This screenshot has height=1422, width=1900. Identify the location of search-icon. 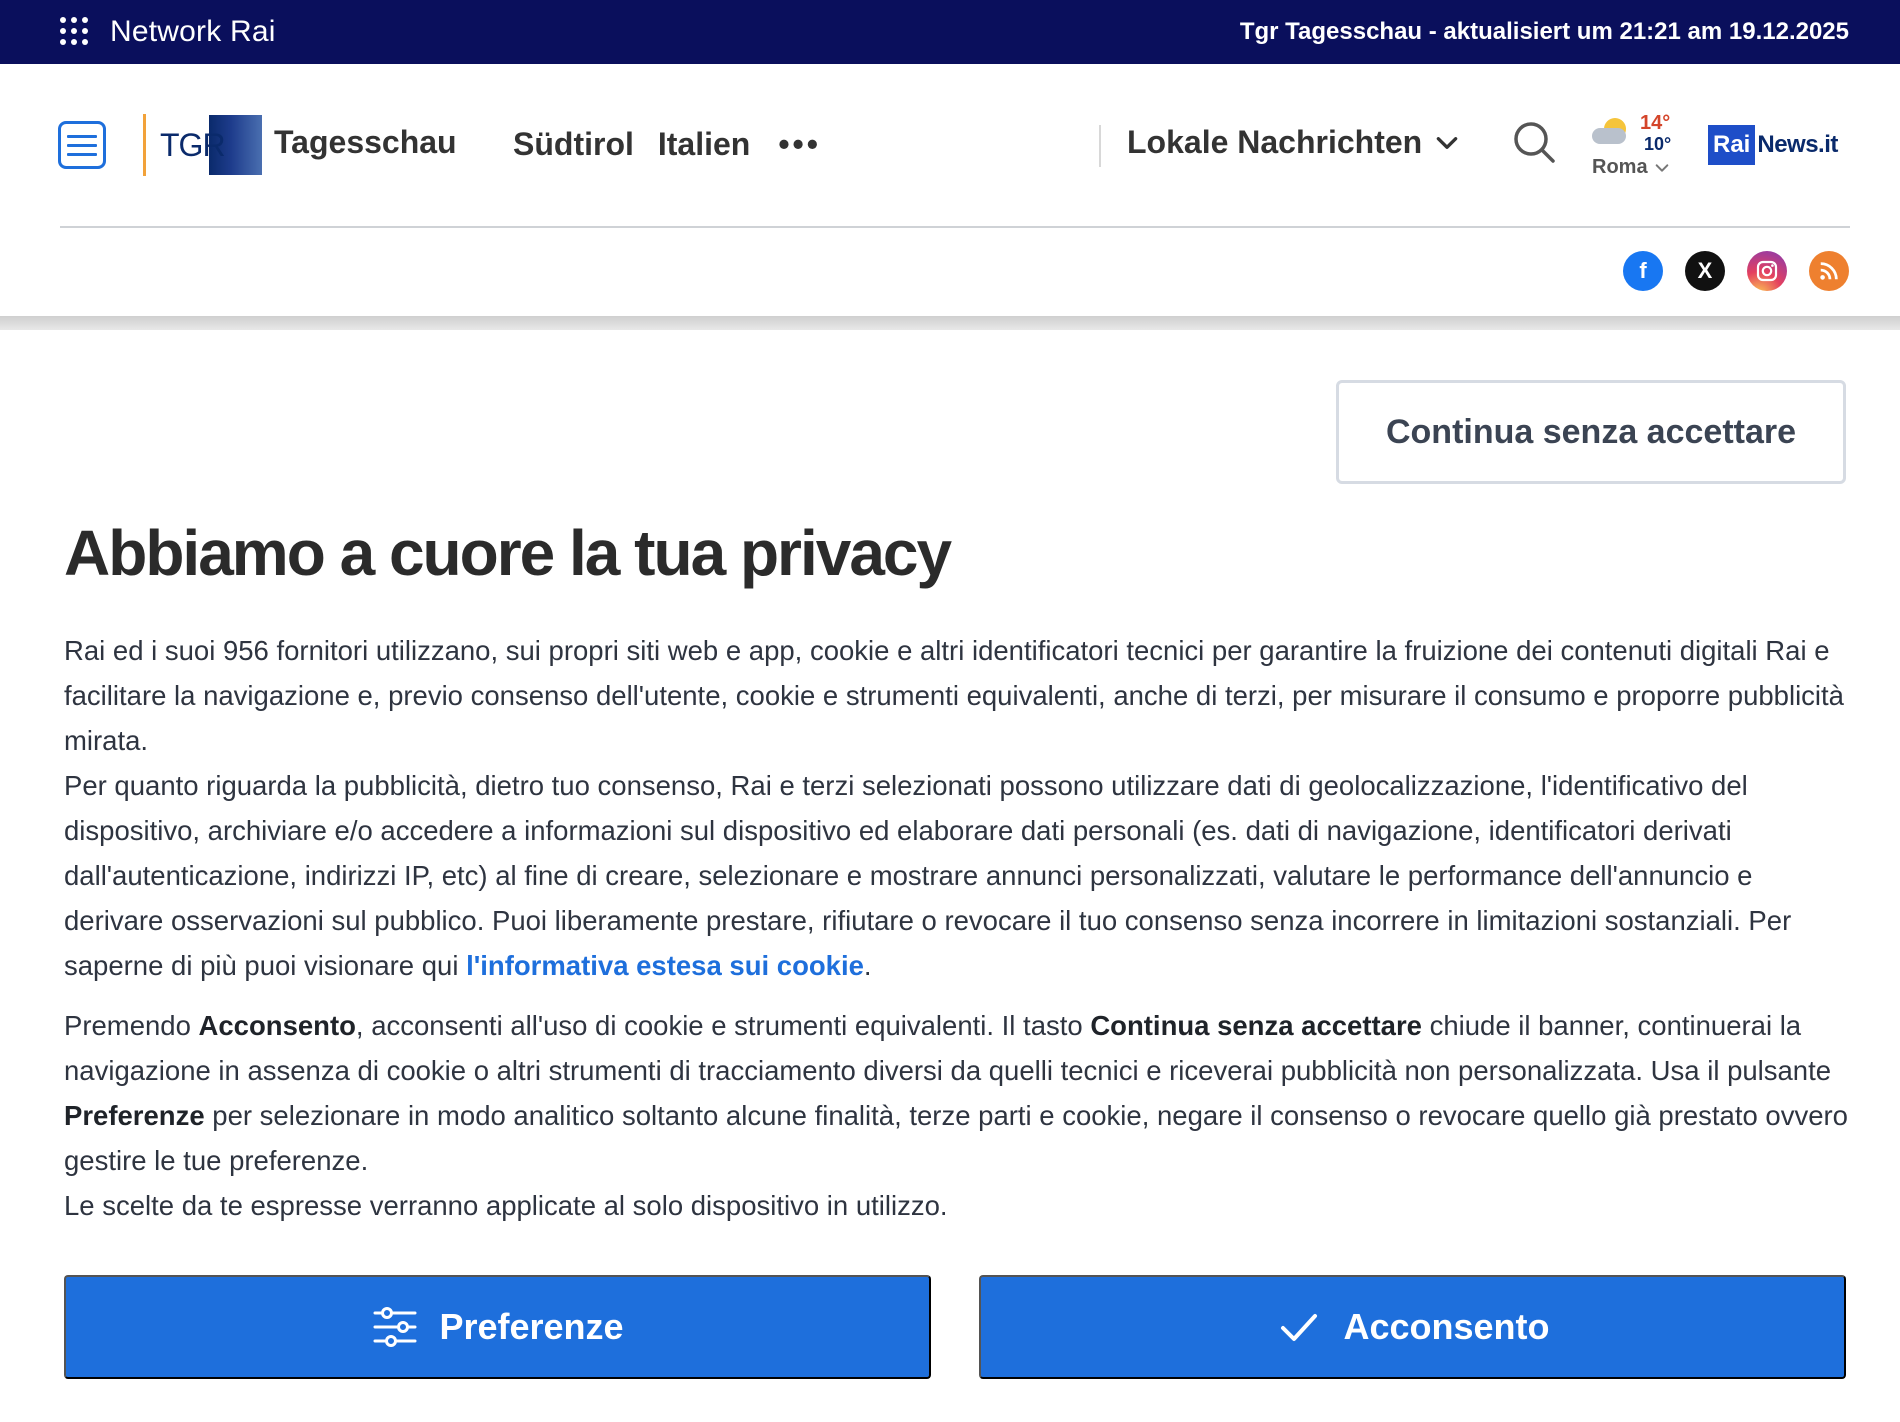
(1534, 142).